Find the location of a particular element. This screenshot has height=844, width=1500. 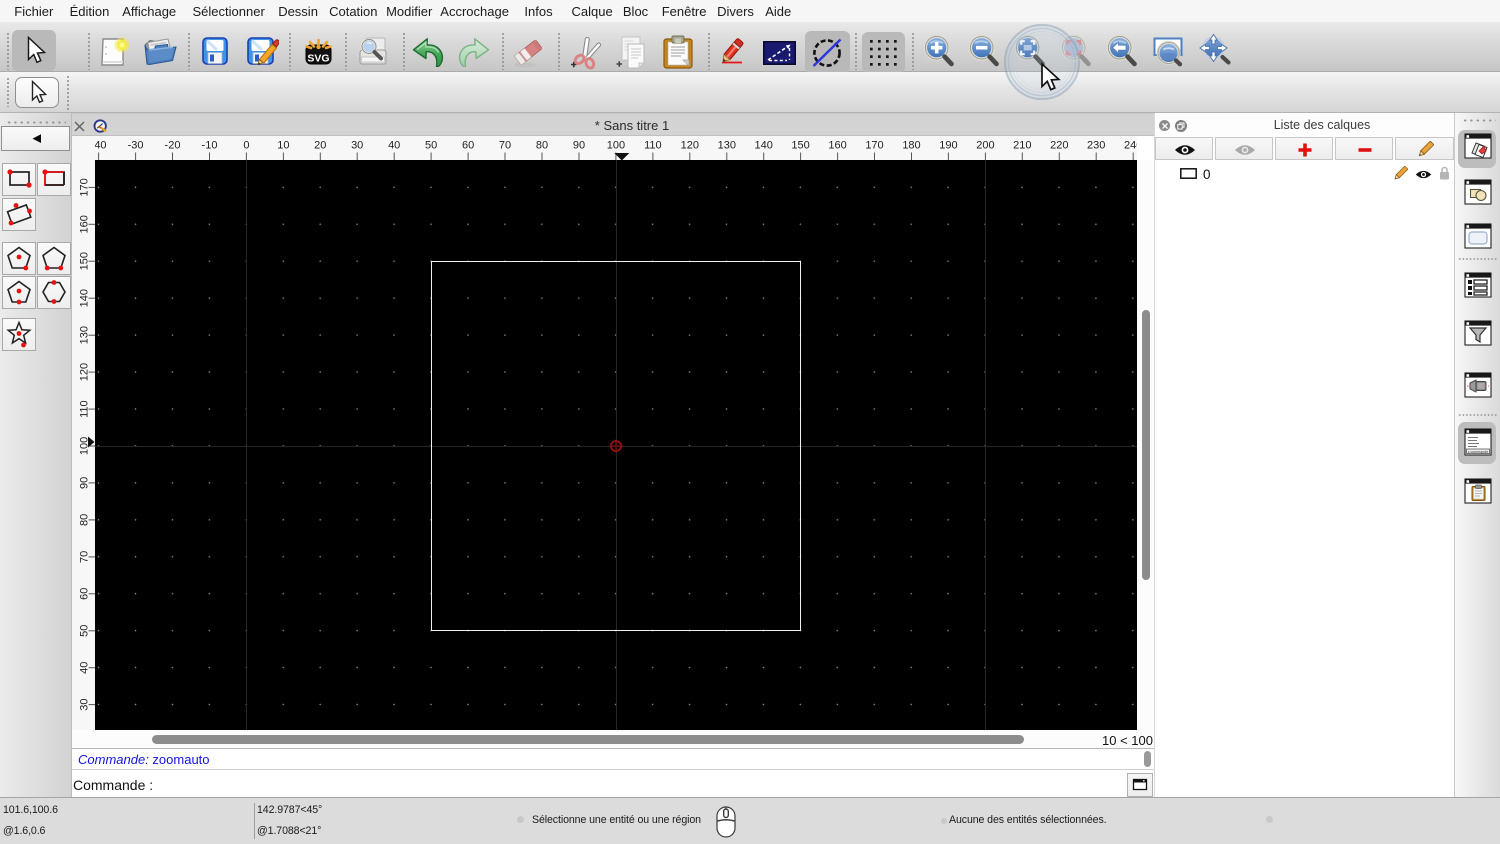

svg-text: 220 is located at coordinates (1059, 146).